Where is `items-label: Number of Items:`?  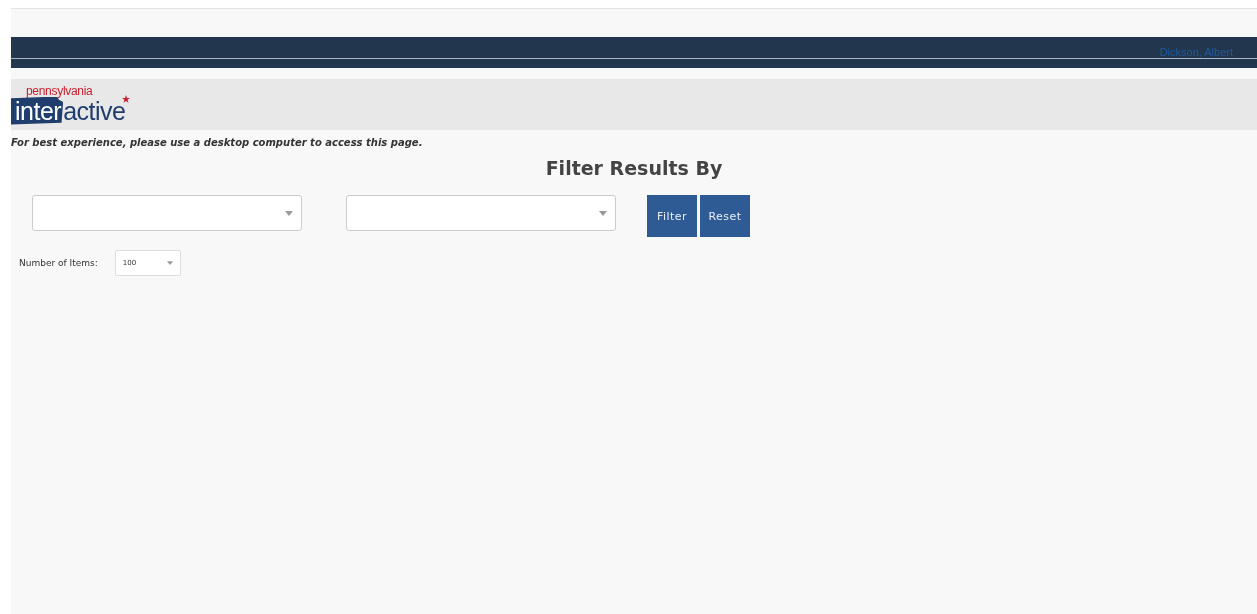 items-label: Number of Items: is located at coordinates (58, 263).